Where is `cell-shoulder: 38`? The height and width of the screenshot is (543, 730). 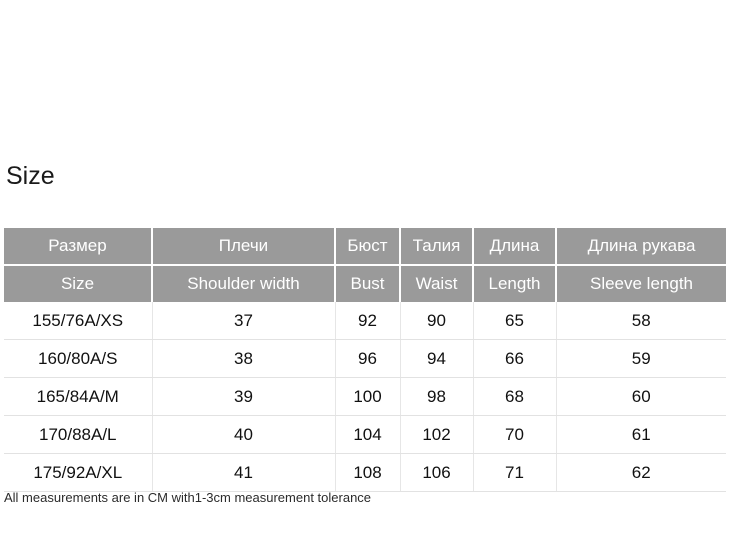
cell-shoulder: 38 is located at coordinates (243, 358).